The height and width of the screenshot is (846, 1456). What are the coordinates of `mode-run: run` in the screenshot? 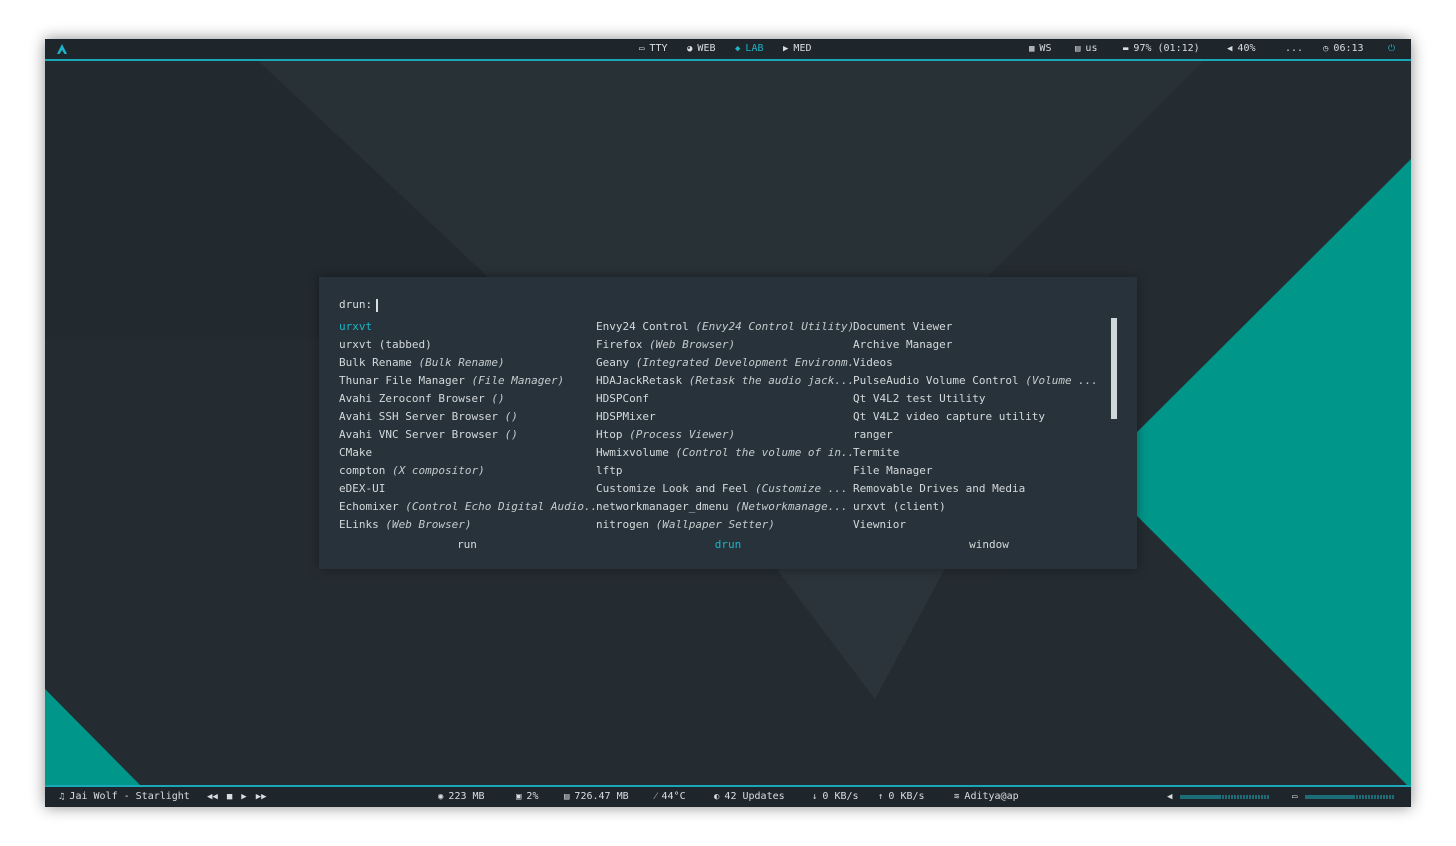 It's located at (467, 545).